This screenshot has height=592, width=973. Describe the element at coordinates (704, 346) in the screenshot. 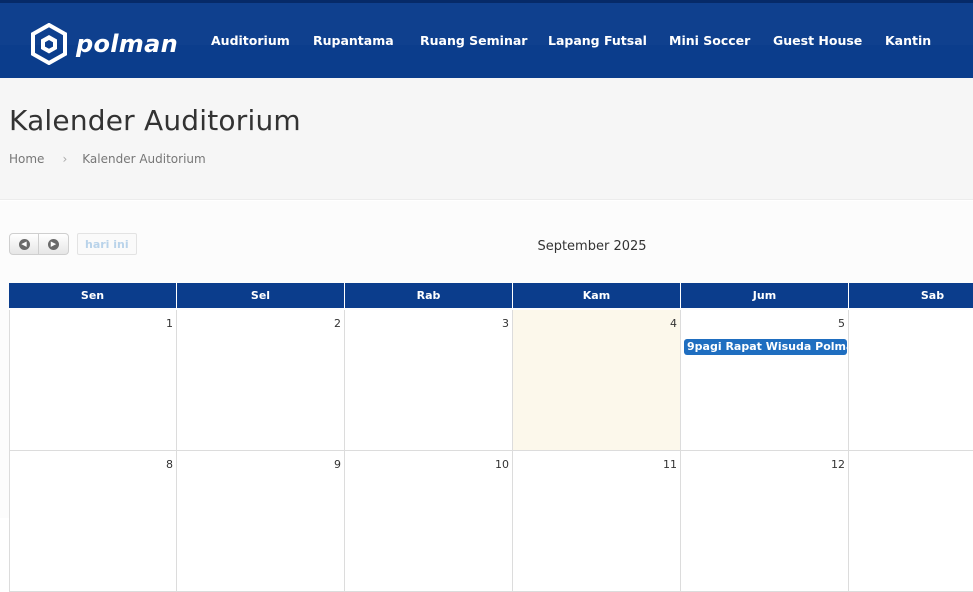

I see `event-time: 9pagi` at that location.